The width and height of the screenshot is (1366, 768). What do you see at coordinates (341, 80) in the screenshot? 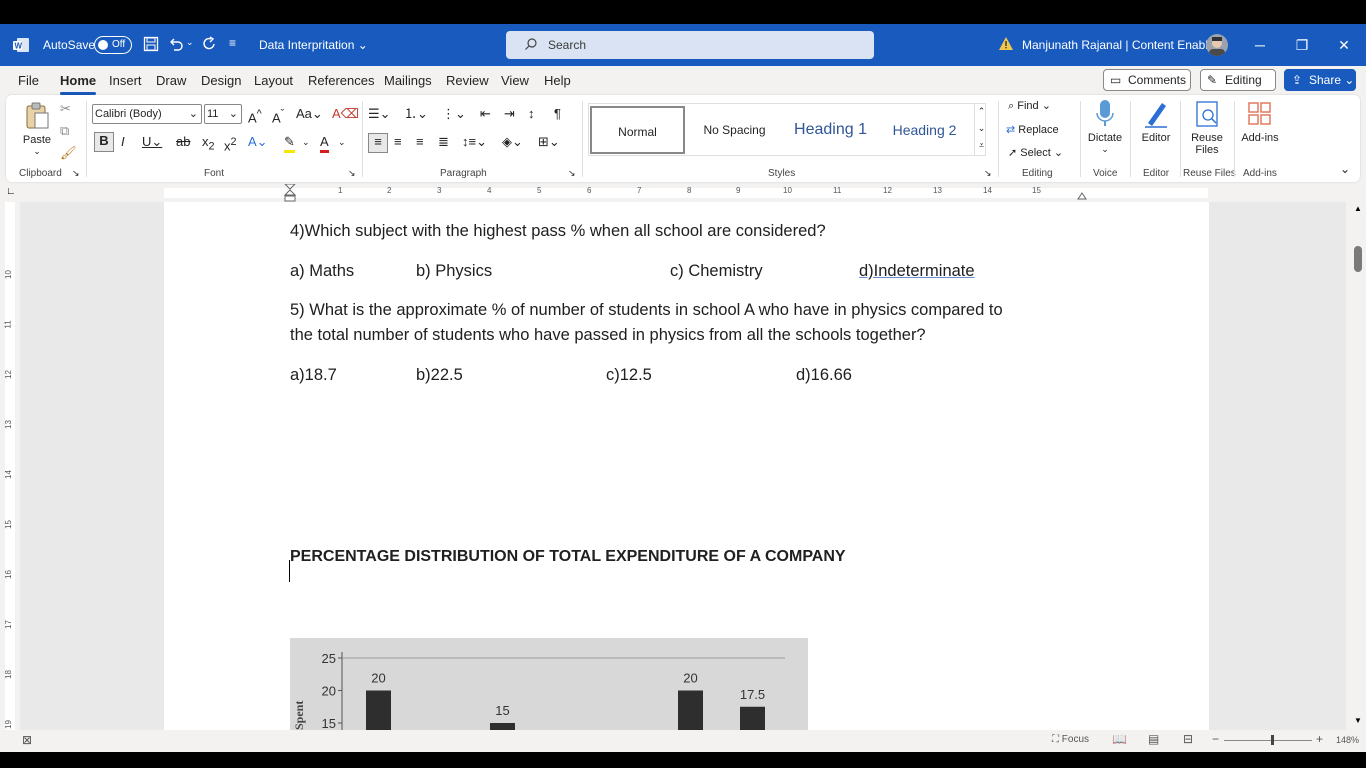
I see `tab-references: References` at bounding box center [341, 80].